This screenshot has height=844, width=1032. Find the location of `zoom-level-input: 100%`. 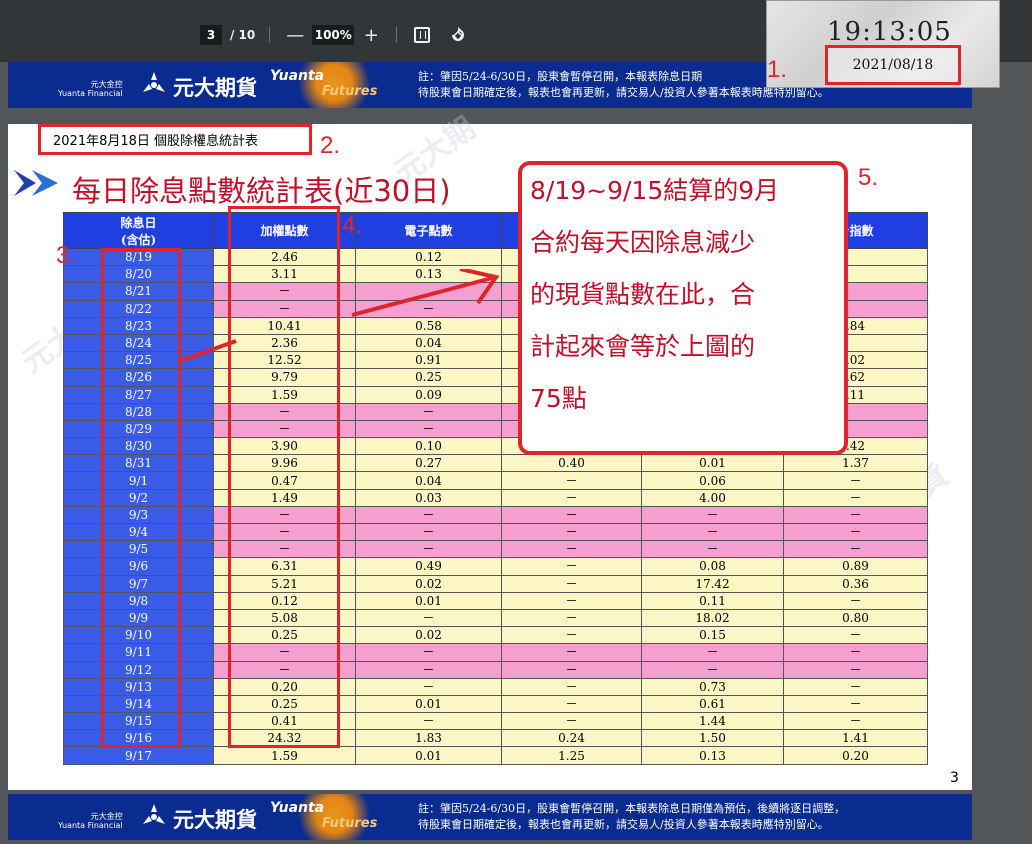

zoom-level-input: 100% is located at coordinates (333, 35).